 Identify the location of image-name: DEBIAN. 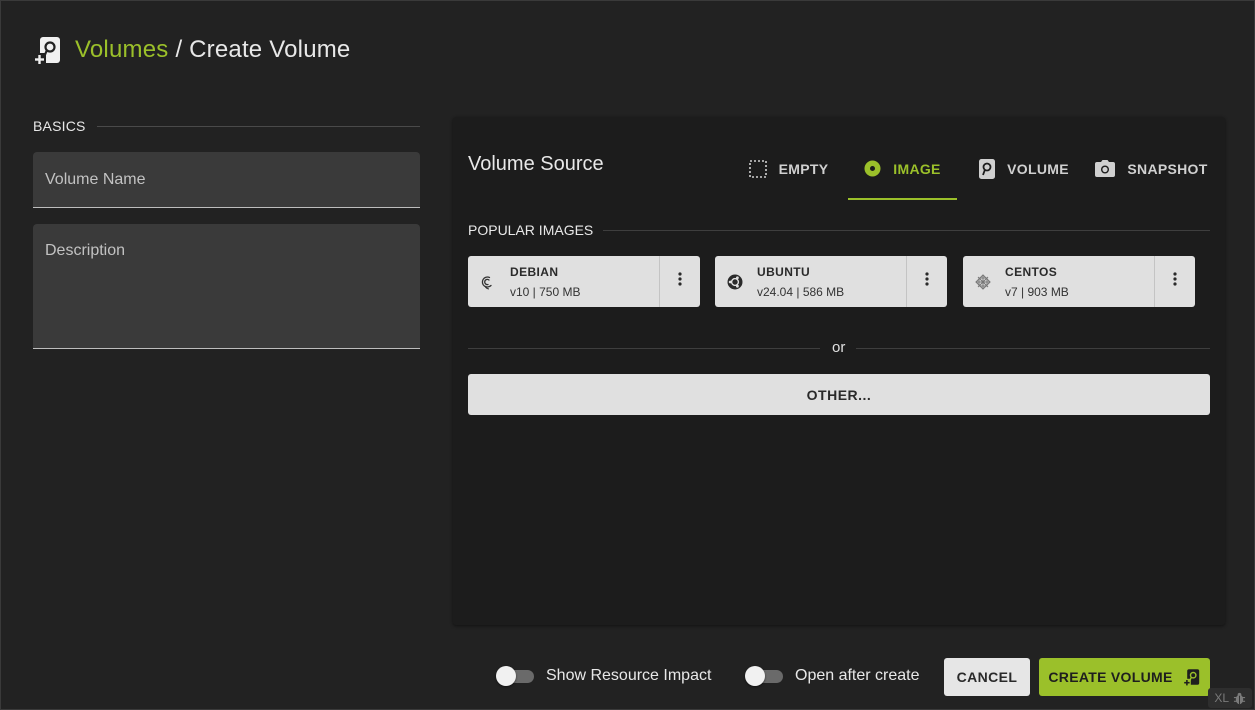
(534, 271).